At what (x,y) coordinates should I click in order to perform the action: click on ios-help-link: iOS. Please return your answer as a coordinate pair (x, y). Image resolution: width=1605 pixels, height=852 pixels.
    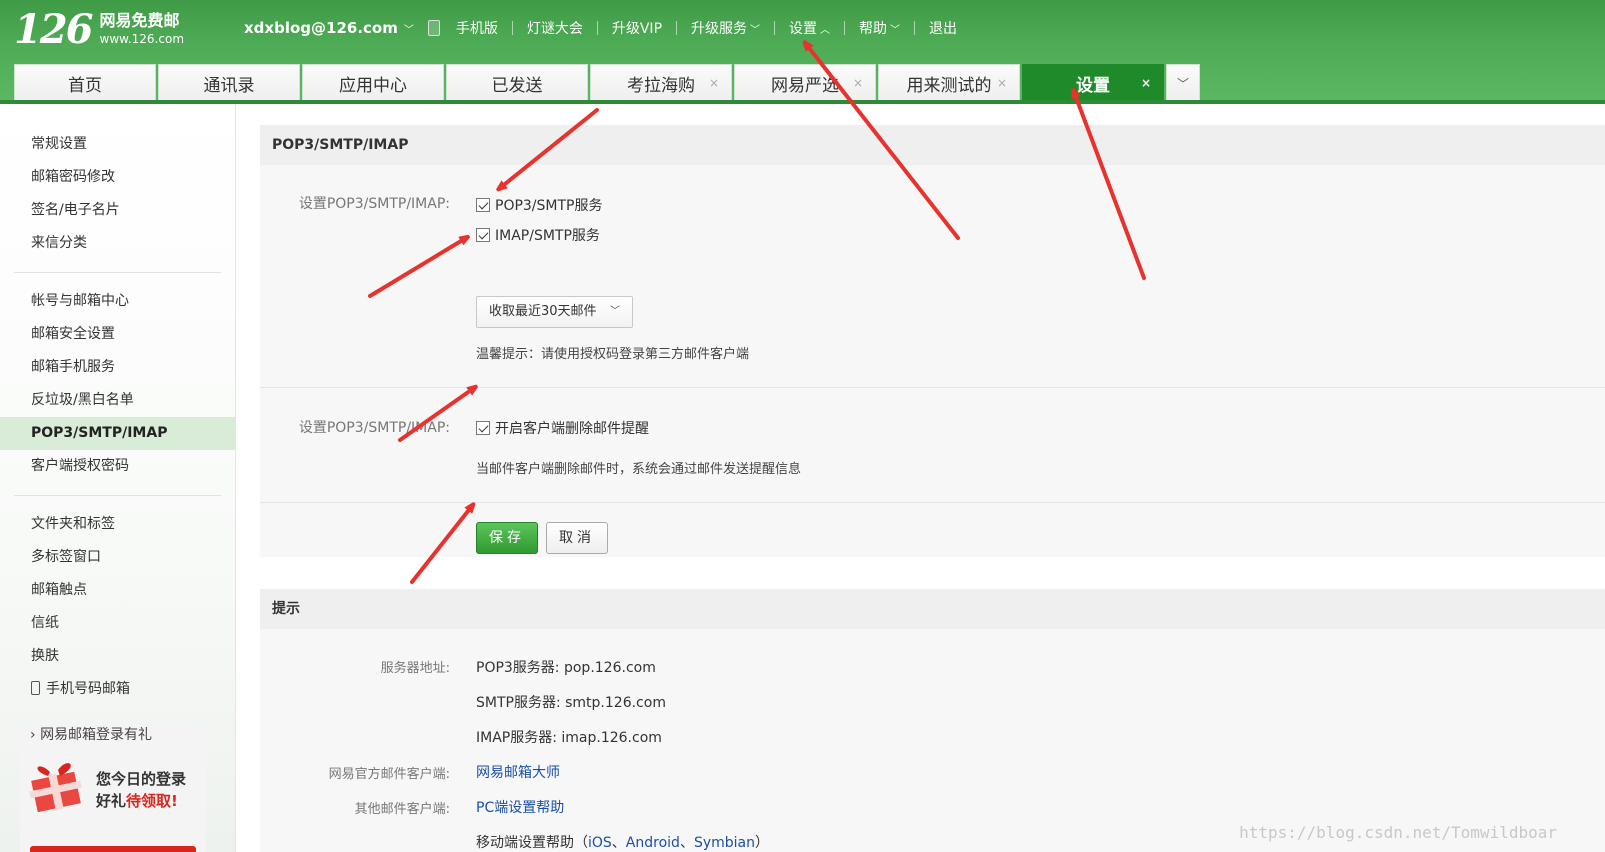
    Looking at the image, I should click on (600, 843).